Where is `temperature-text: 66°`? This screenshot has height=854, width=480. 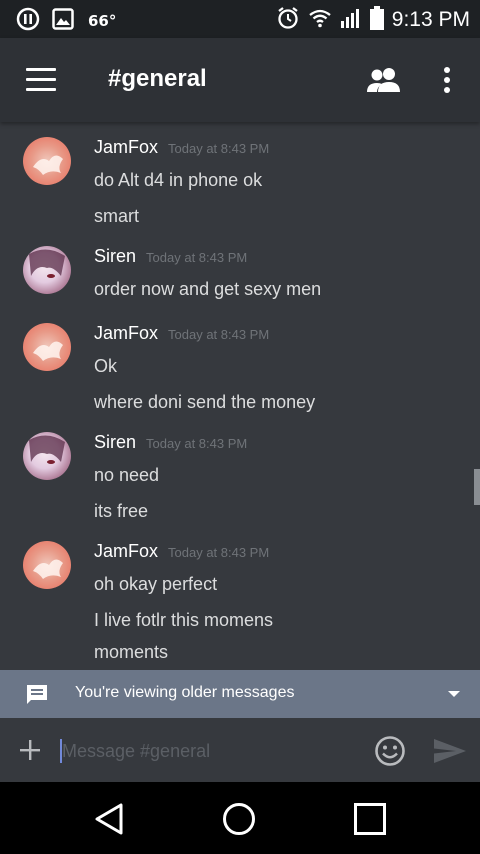 temperature-text: 66° is located at coordinates (102, 21).